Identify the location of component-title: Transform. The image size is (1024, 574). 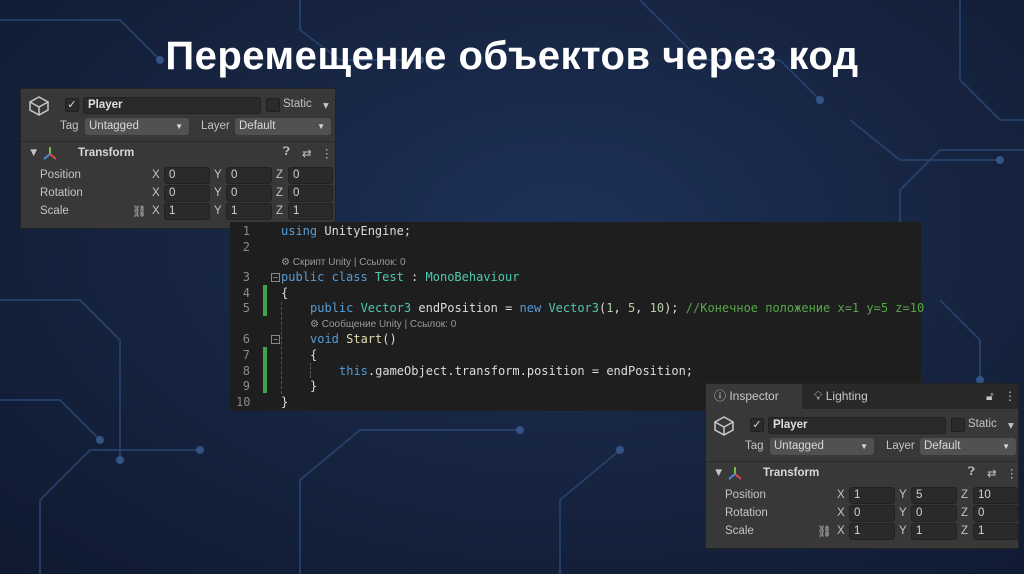
(106, 153).